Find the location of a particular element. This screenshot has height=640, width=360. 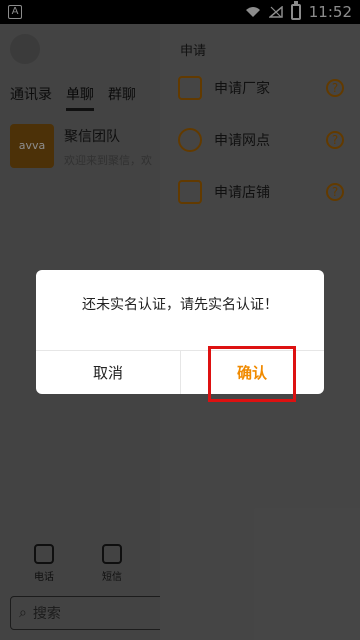

dialog-message: 还未实名认证，请先实名认证！ is located at coordinates (180, 305).